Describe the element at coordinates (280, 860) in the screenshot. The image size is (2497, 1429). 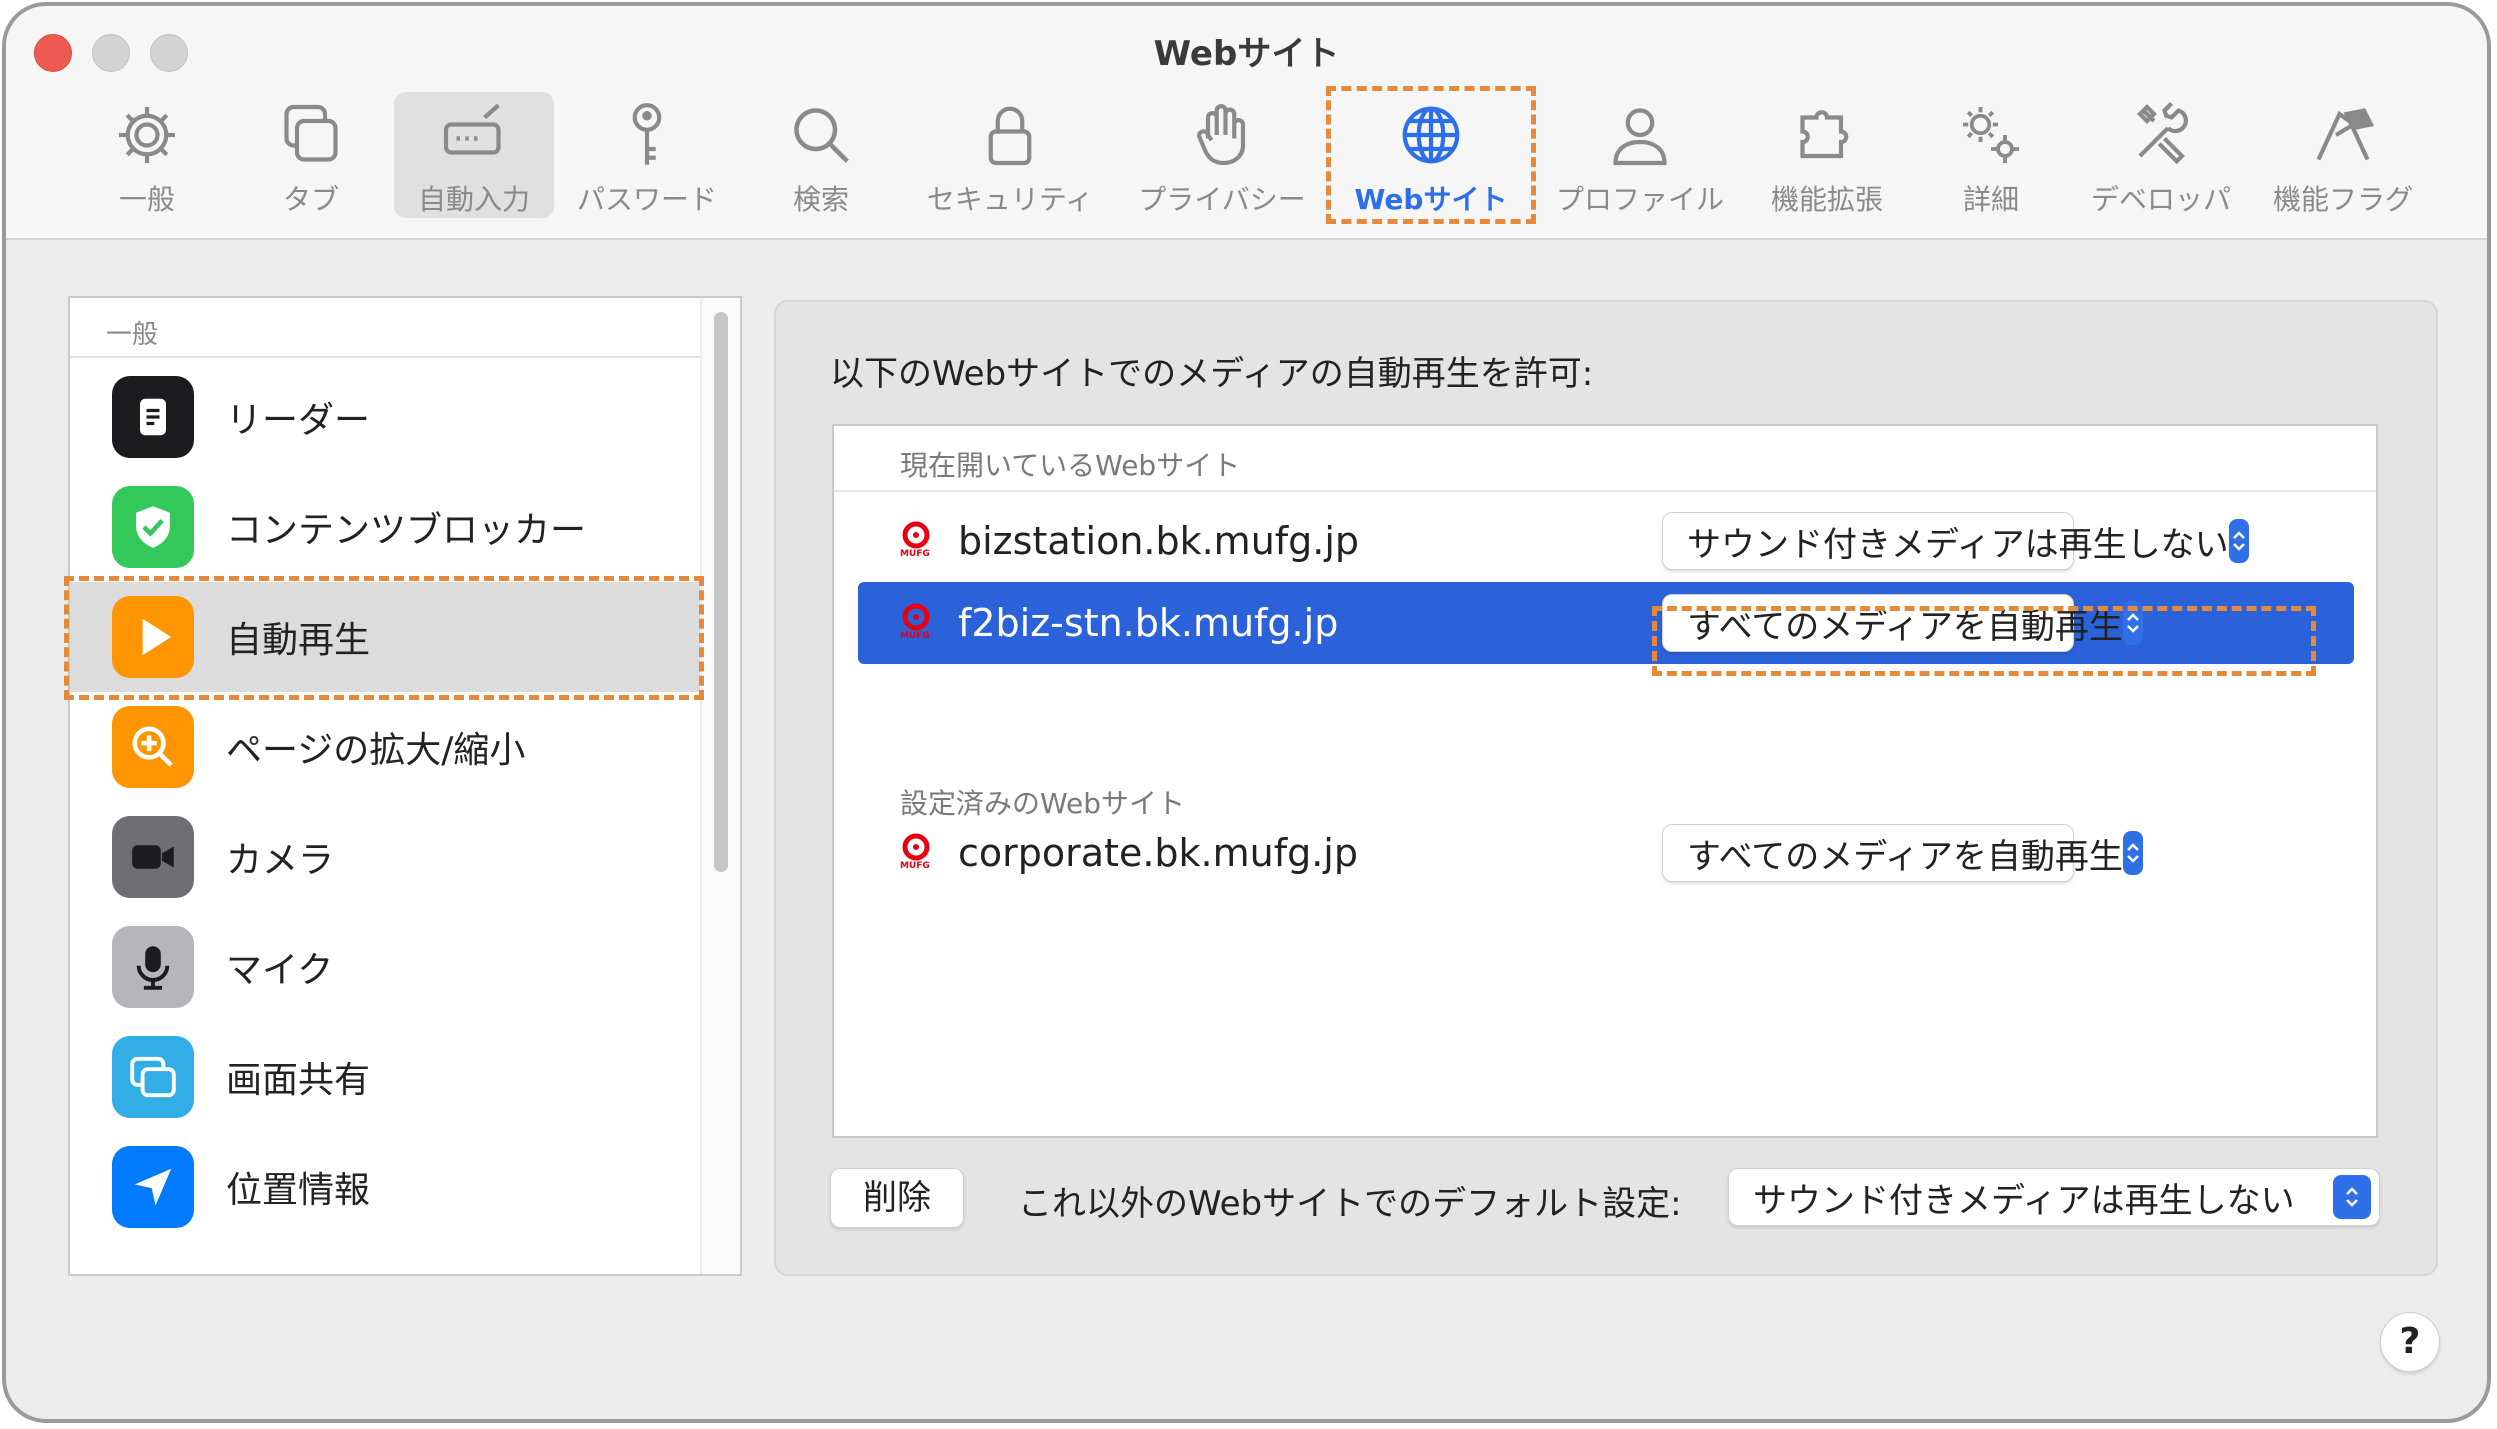
I see `sidebar-item-label: カメラ` at that location.